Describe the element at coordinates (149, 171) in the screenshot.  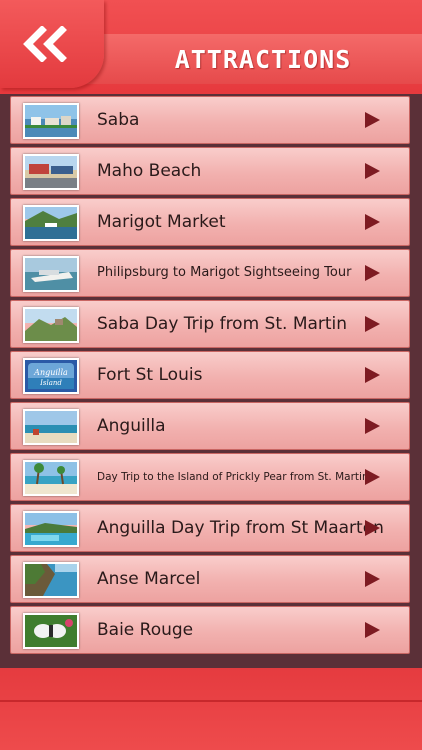
I see `list-item-label: Maho Beach` at that location.